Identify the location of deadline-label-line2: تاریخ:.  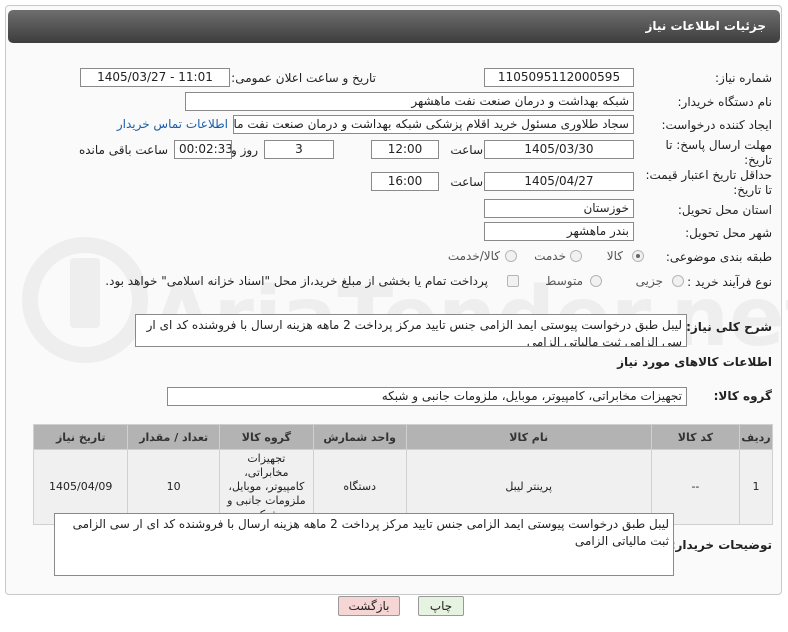
(758, 160).